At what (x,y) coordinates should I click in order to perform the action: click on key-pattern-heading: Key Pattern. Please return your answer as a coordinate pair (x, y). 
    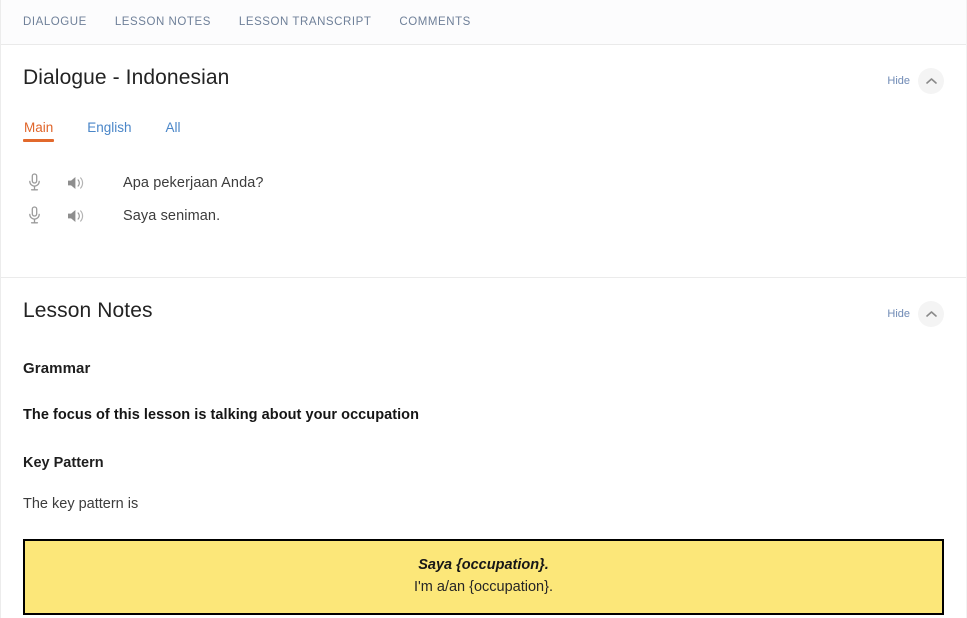
    Looking at the image, I should click on (63, 463).